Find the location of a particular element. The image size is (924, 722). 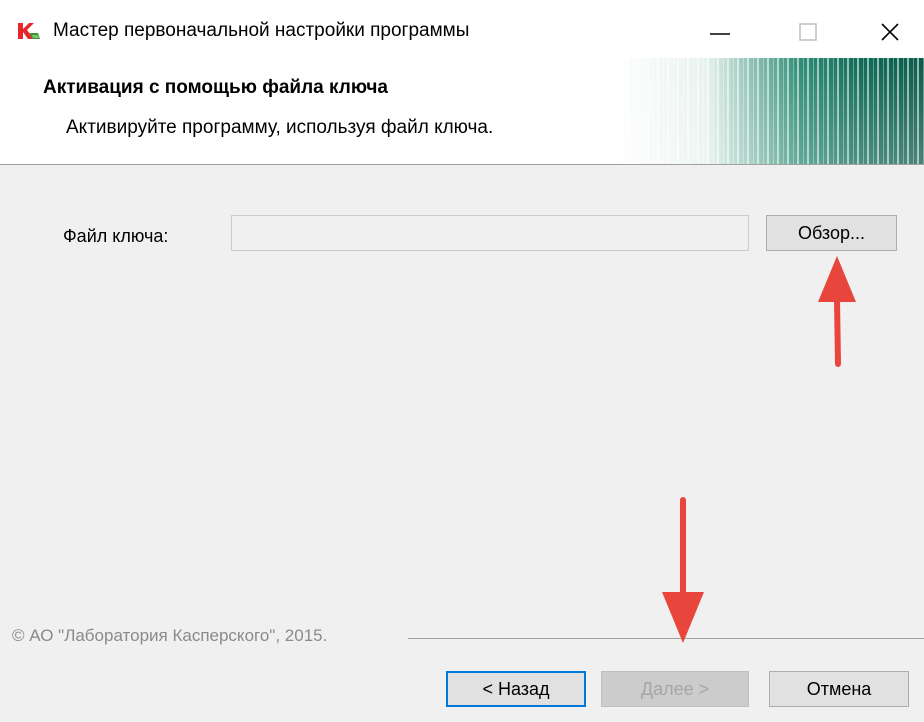

close-icon is located at coordinates (890, 32).